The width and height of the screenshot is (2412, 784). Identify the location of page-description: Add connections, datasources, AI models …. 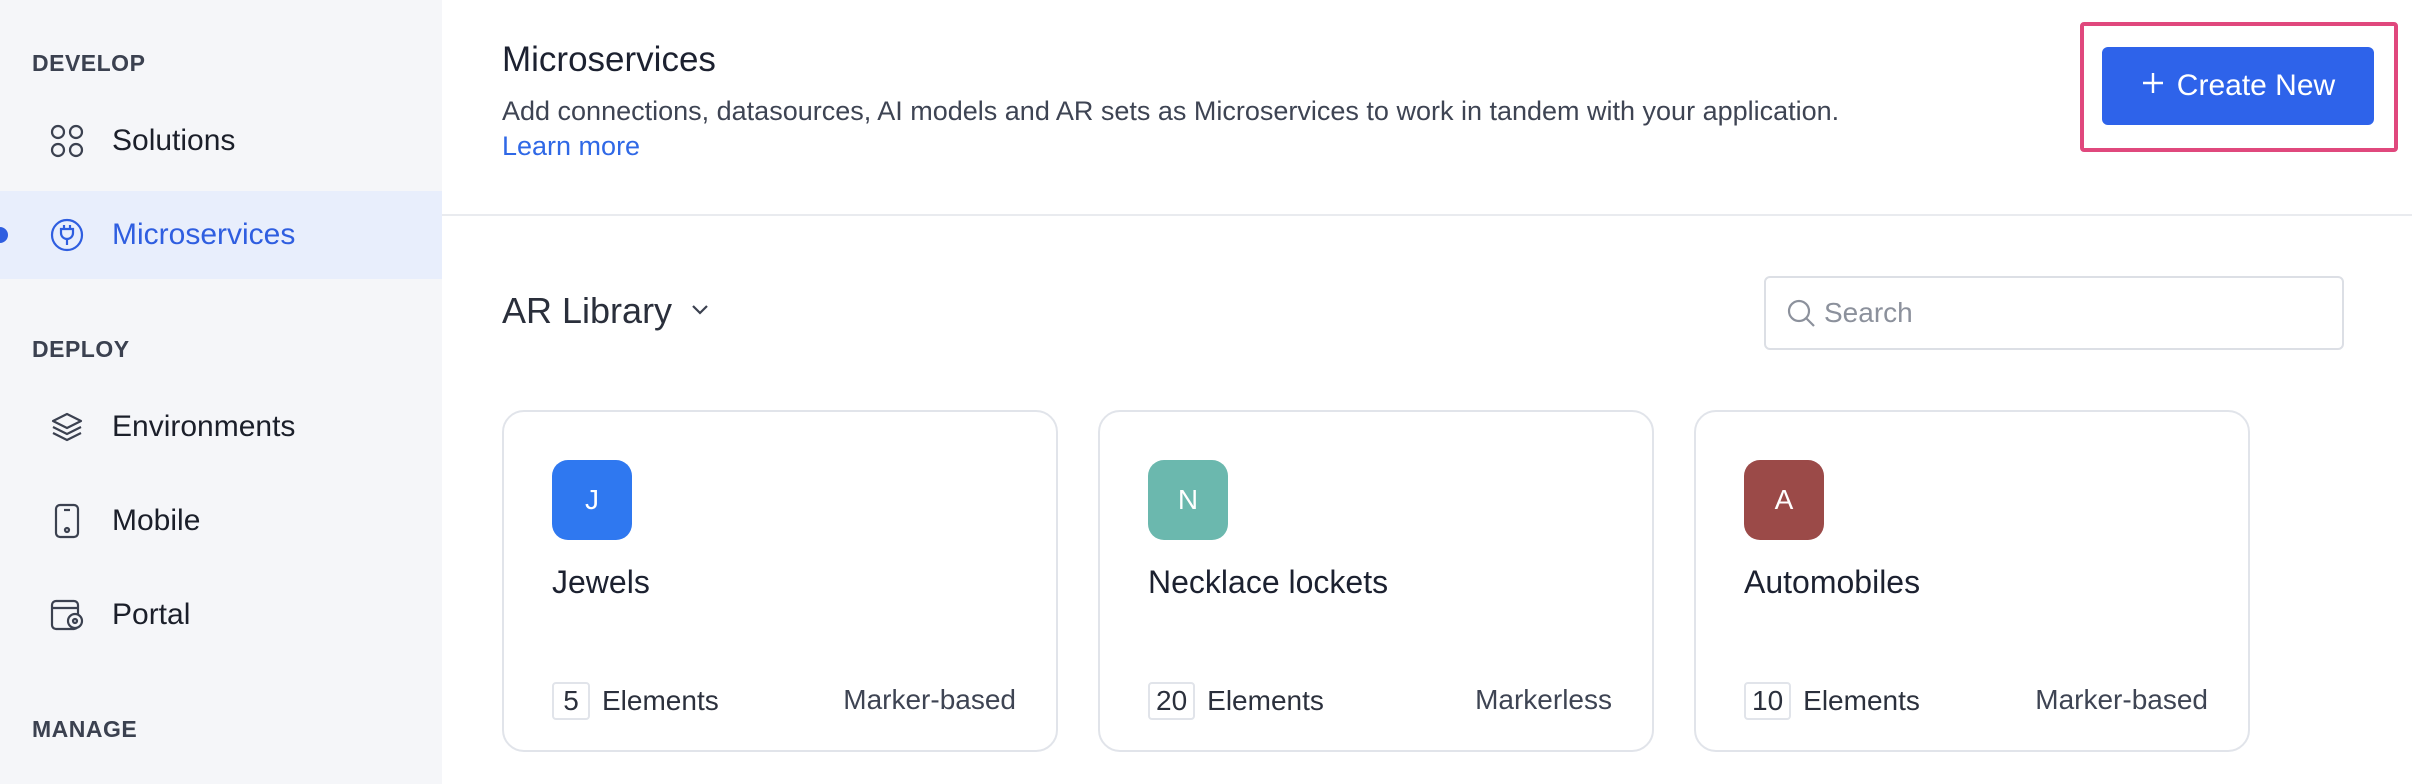
(1171, 111).